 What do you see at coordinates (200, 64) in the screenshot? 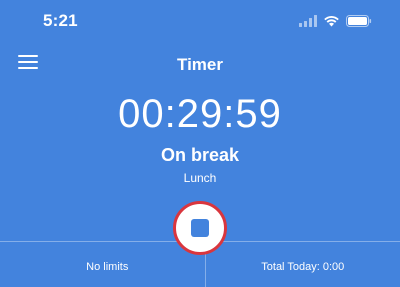
I see `page-title: Timer` at bounding box center [200, 64].